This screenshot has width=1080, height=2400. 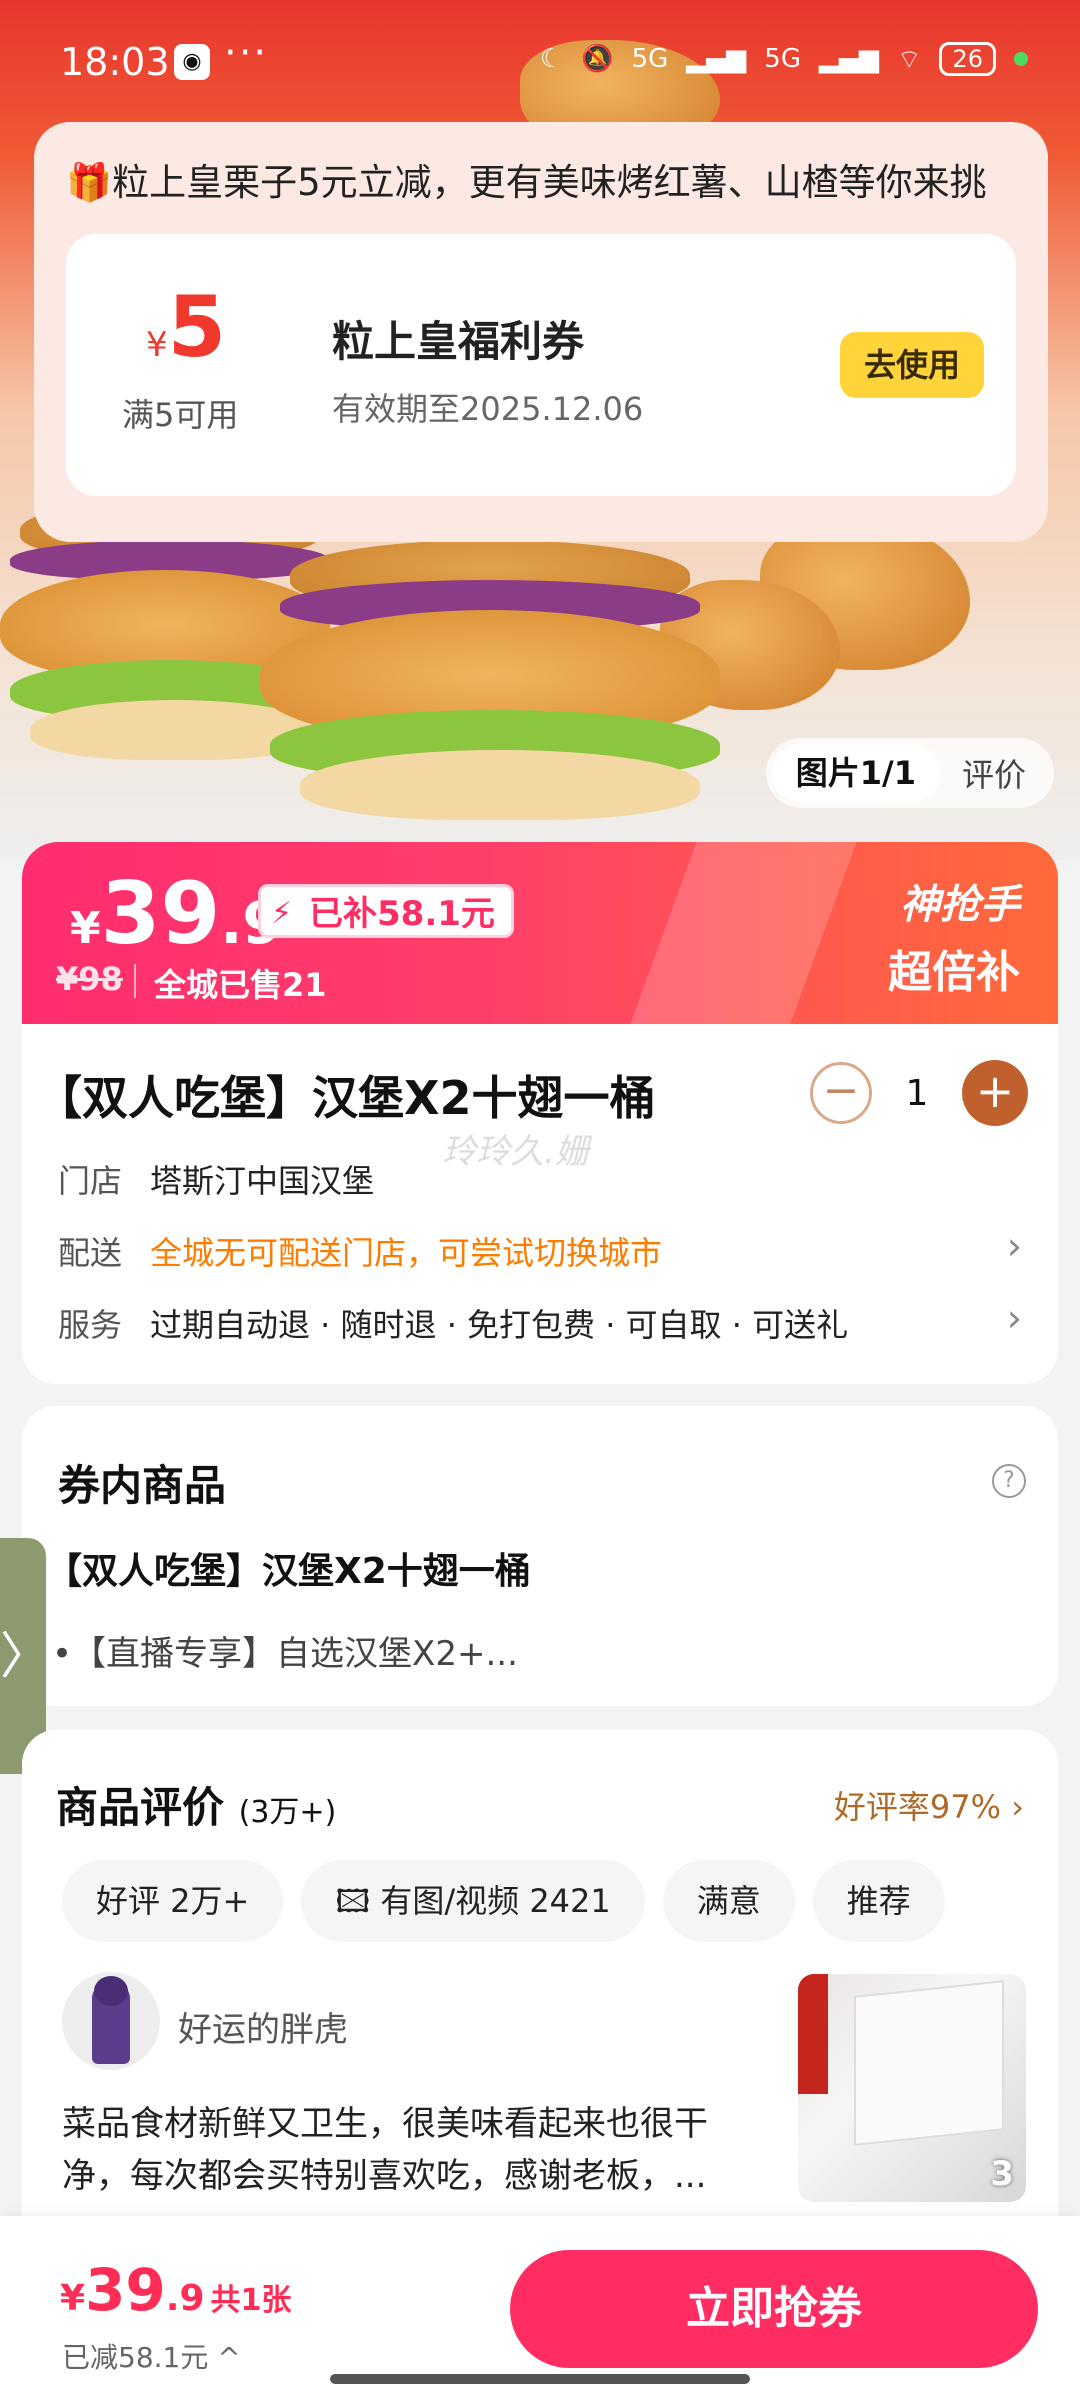 I want to click on good-rate-link: 好评率97% ›, so click(x=929, y=1805).